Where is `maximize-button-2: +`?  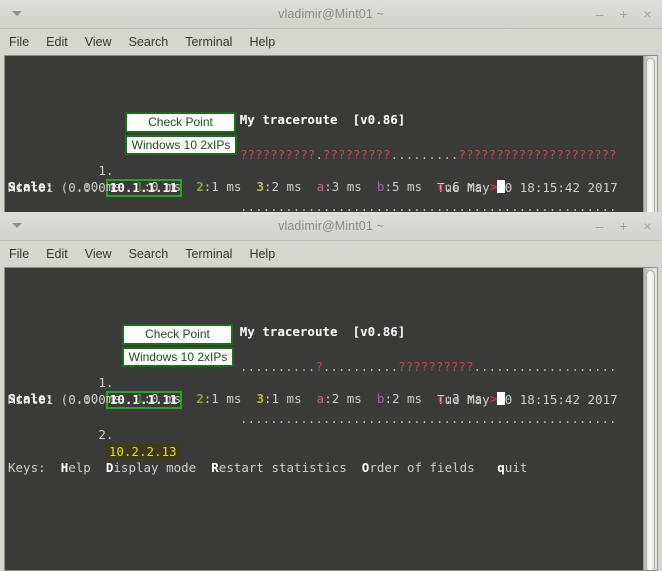
maximize-button-2: + is located at coordinates (623, 226).